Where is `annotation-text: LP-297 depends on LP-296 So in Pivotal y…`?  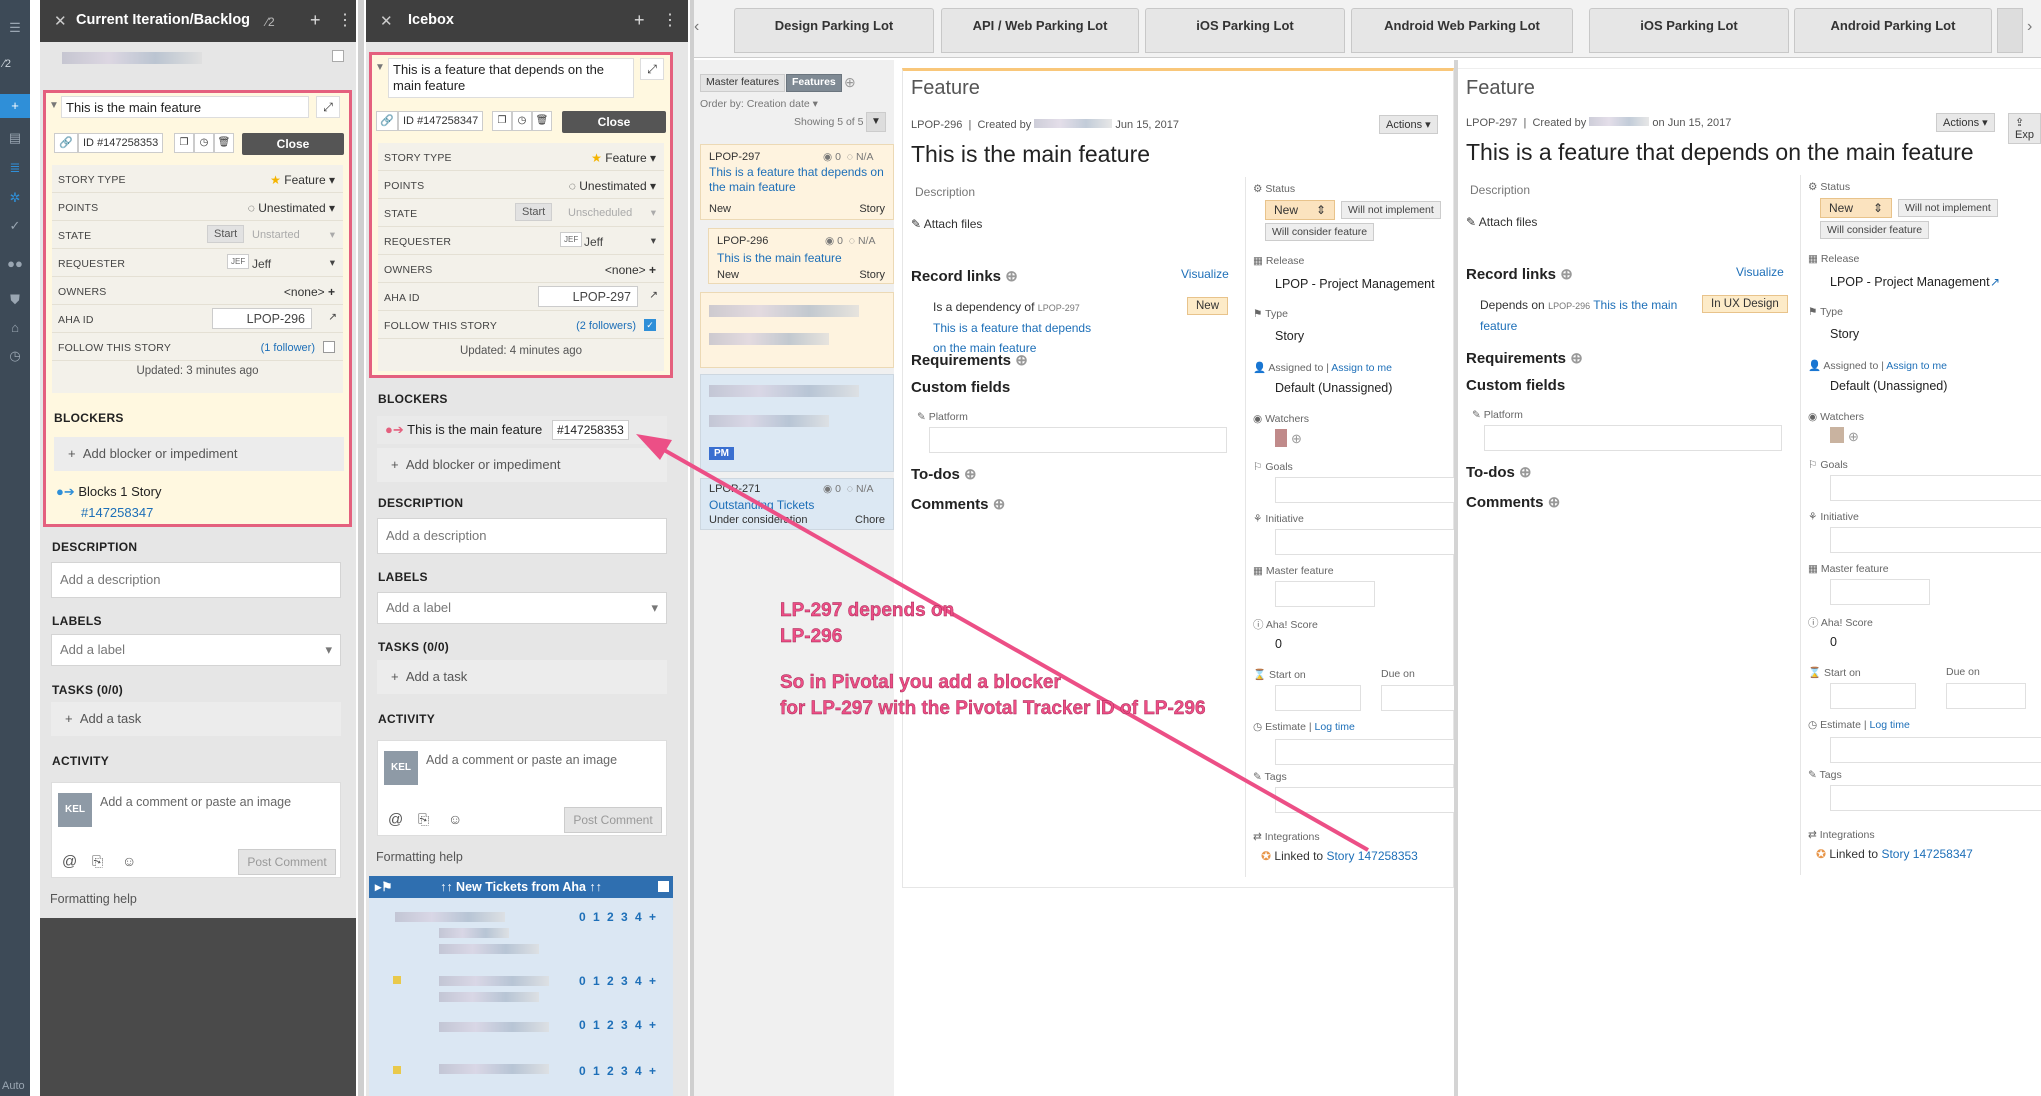 annotation-text: LP-297 depends on LP-296 So in Pivotal y… is located at coordinates (993, 659).